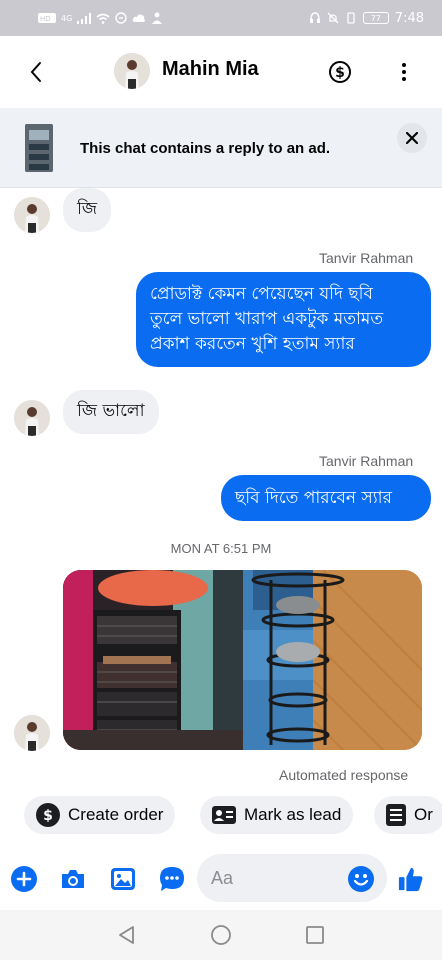 The height and width of the screenshot is (960, 442). Describe the element at coordinates (333, 18) in the screenshot. I see `silent-icon` at that location.